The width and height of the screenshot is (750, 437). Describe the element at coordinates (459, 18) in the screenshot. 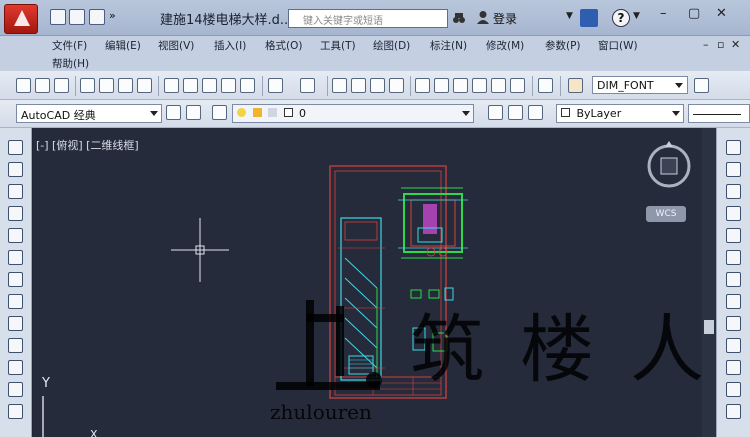

I see `binoculars-icon` at that location.